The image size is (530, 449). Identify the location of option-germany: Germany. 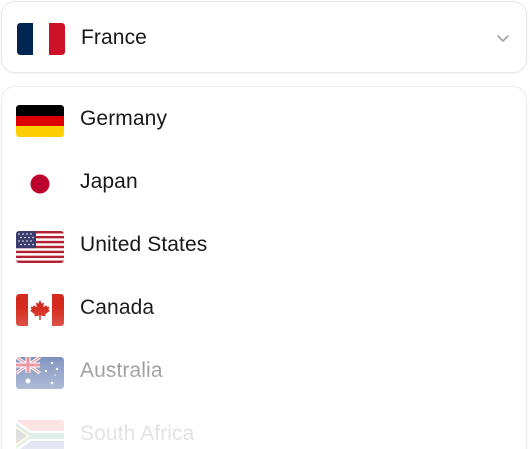
(264, 118).